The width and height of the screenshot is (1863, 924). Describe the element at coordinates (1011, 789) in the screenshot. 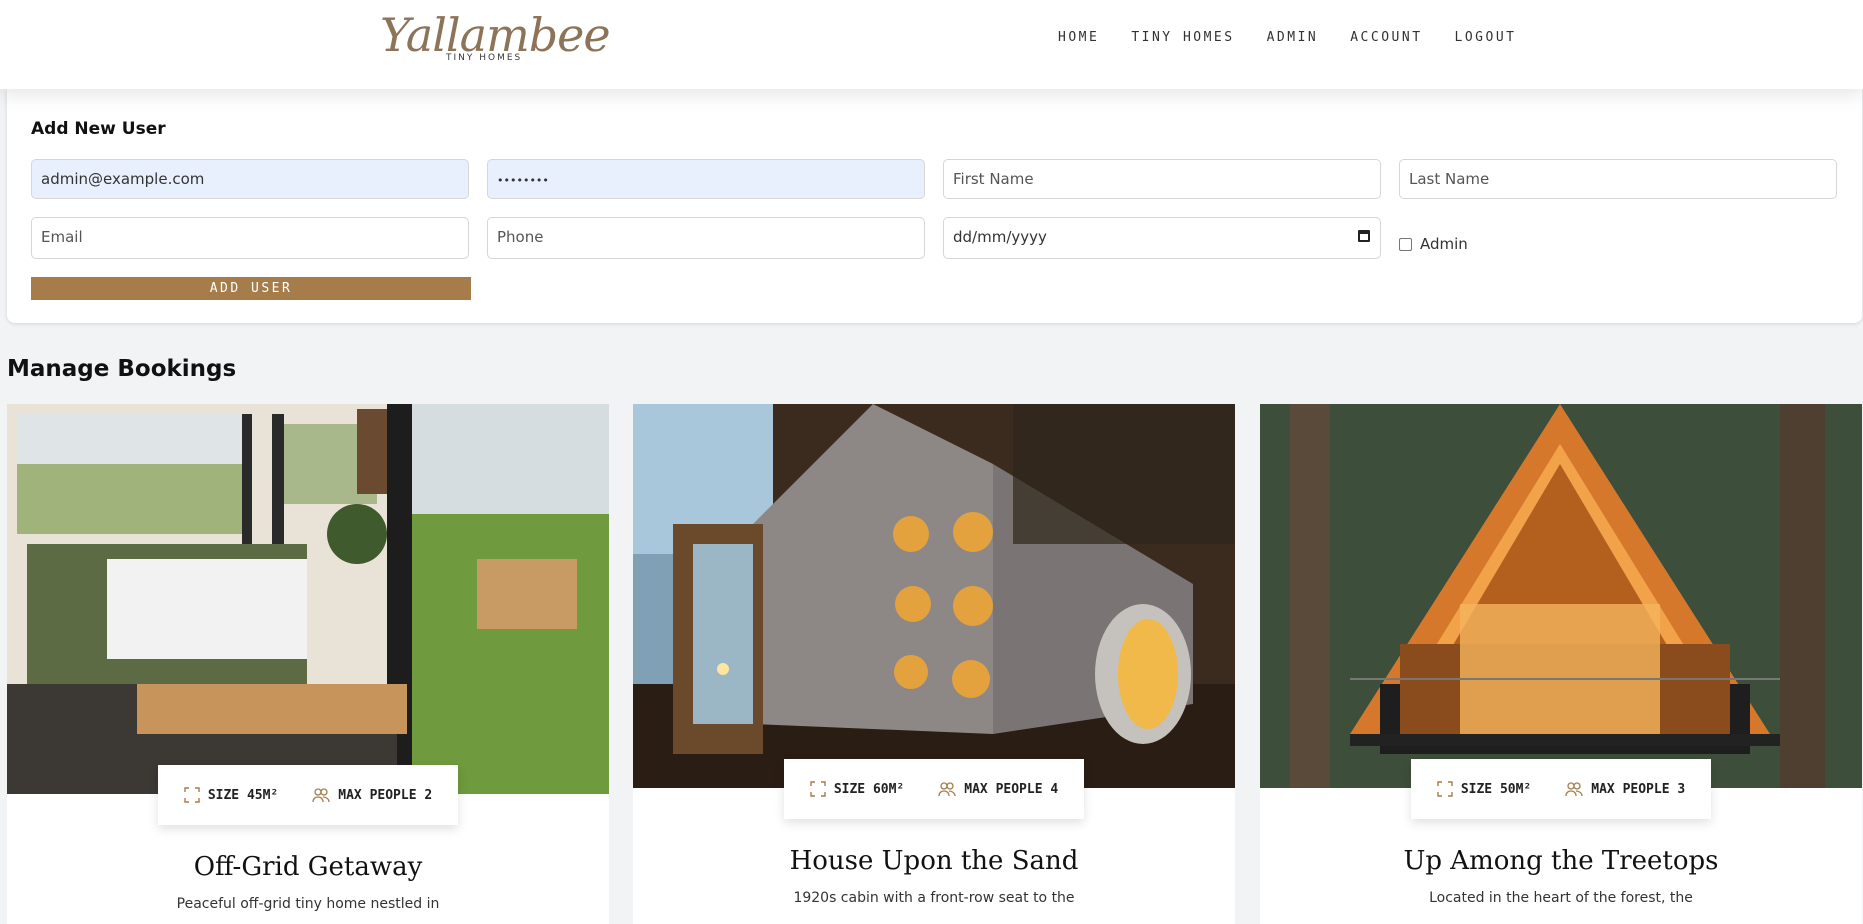

I see `people-label: MAX PEOPLE 4` at that location.